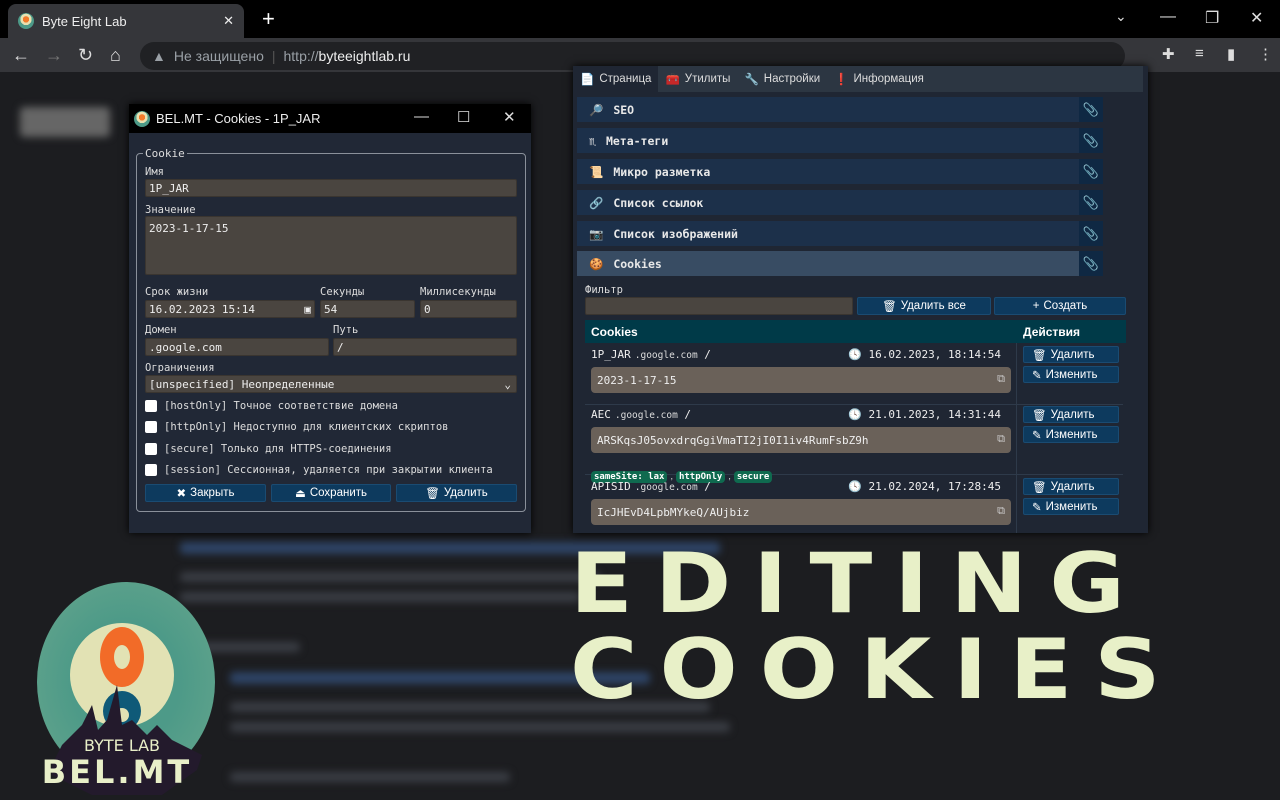 The image size is (1280, 800). What do you see at coordinates (924, 486) in the screenshot?
I see `cookie-expires: 🕓 21.02.2024, 17:28:45` at bounding box center [924, 486].